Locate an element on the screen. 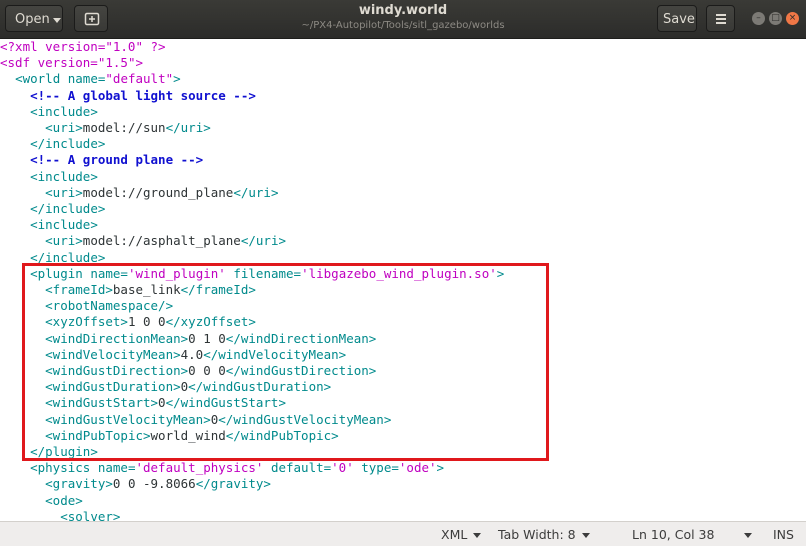 The width and height of the screenshot is (806, 546). code-token: "default" is located at coordinates (139, 79).